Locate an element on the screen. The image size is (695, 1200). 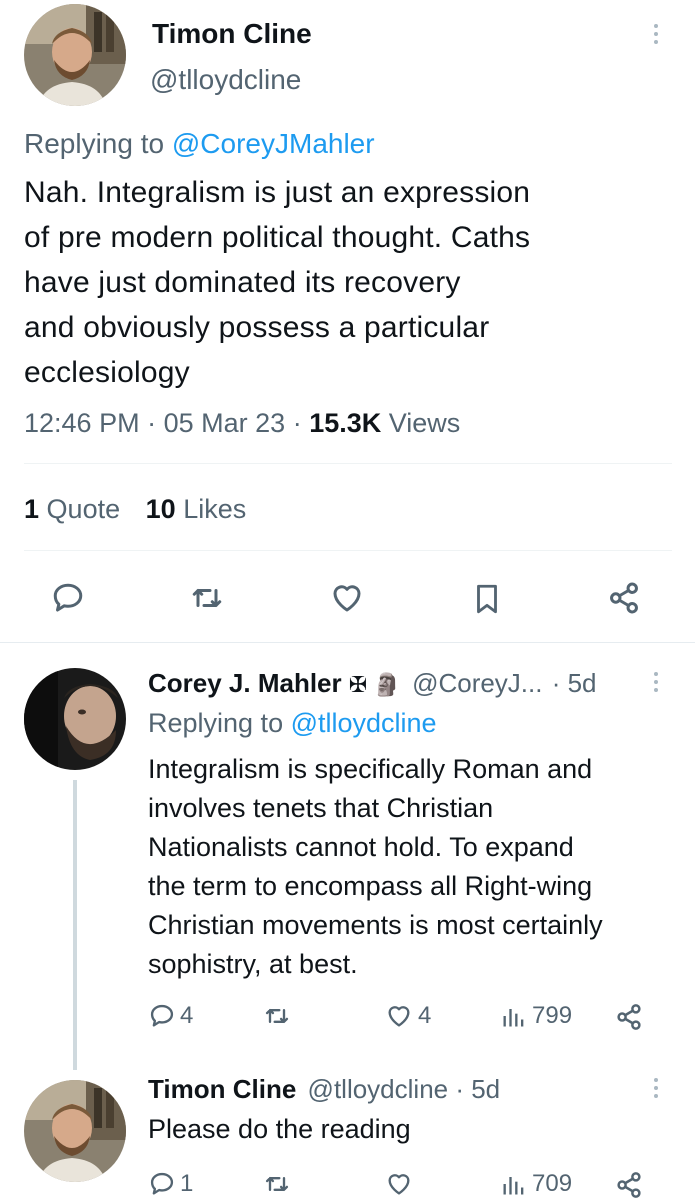
likes-count: 10 is located at coordinates (160, 509).